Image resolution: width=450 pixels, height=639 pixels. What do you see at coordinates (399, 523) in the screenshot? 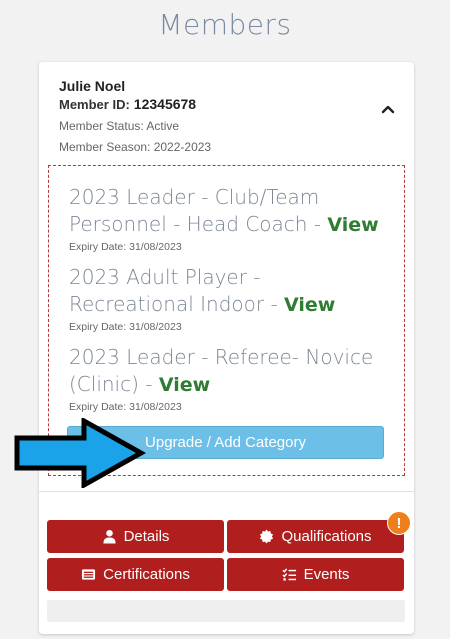
I see `alert-badge: !` at bounding box center [399, 523].